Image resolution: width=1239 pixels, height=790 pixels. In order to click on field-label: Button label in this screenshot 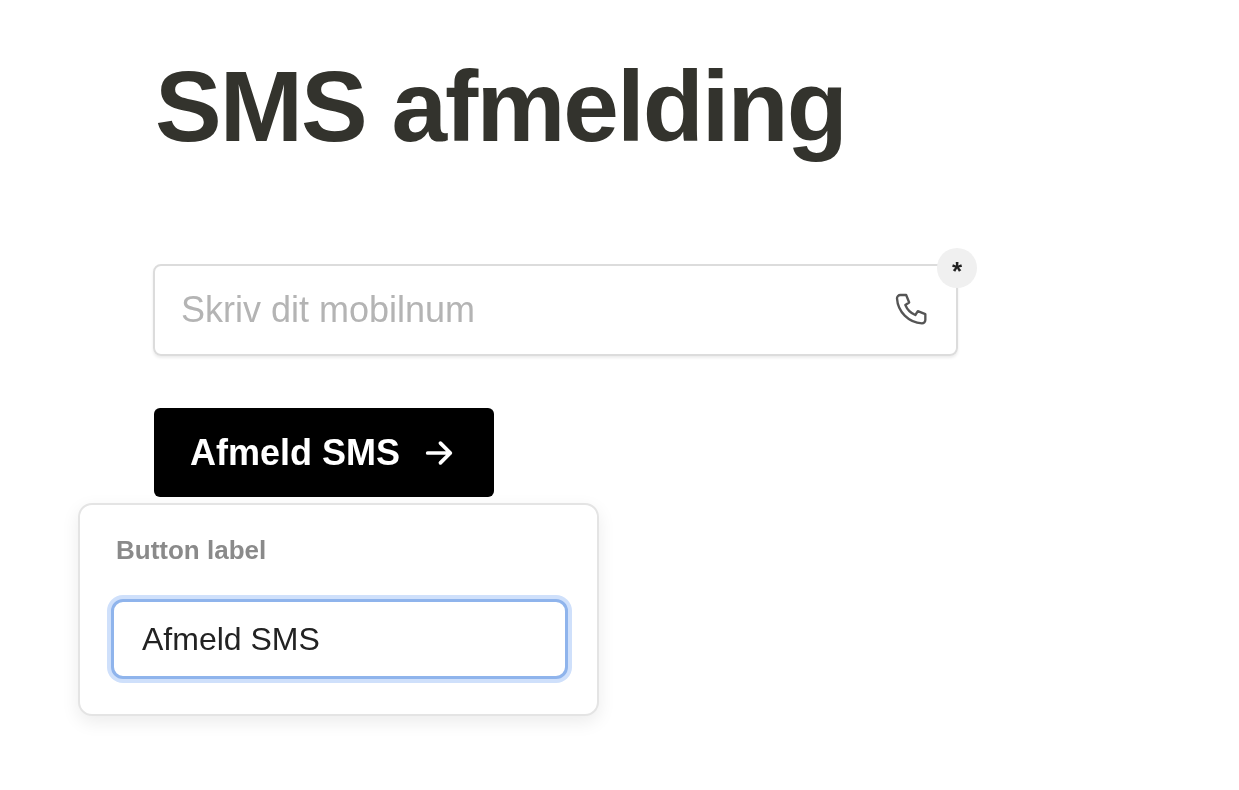, I will do `click(192, 550)`.